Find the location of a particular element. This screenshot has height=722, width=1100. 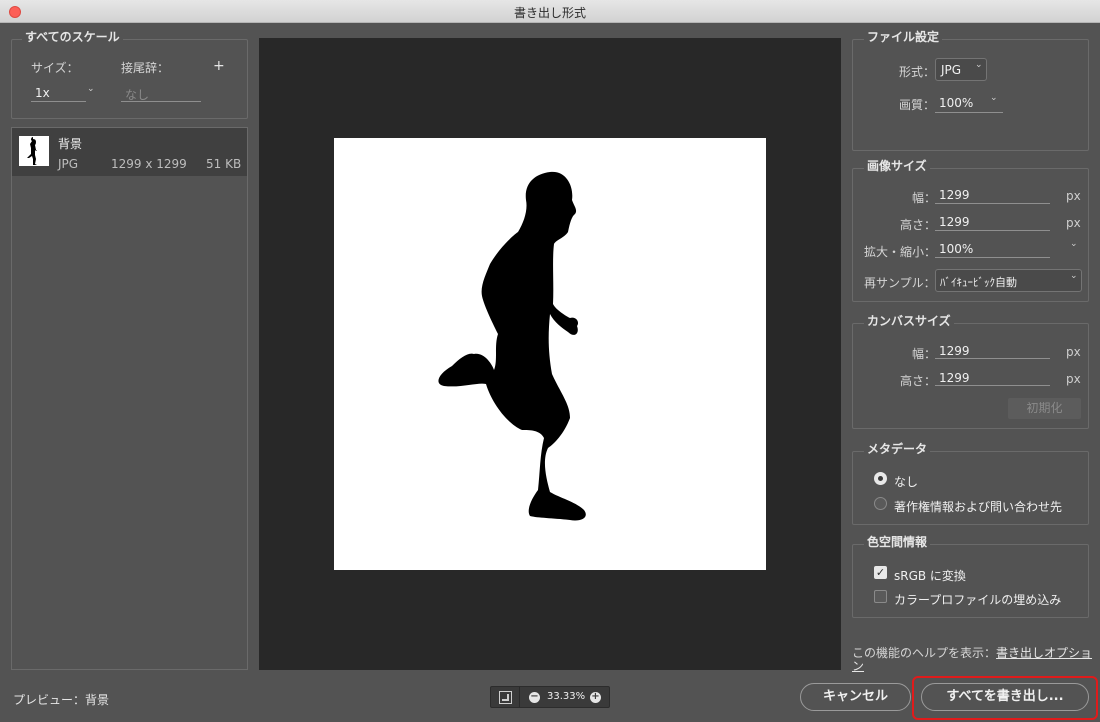

runner-thumbnail-icon is located at coordinates (32, 151).